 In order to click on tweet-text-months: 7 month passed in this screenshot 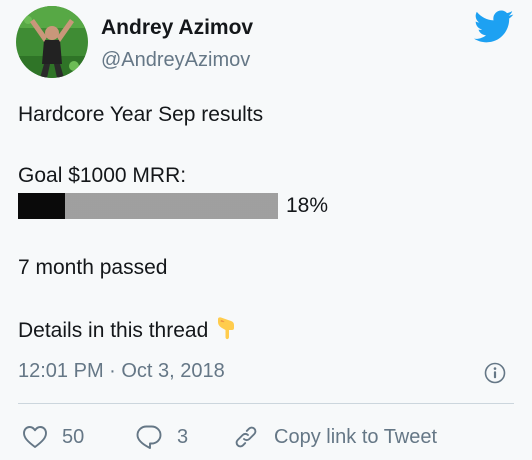, I will do `click(93, 267)`.